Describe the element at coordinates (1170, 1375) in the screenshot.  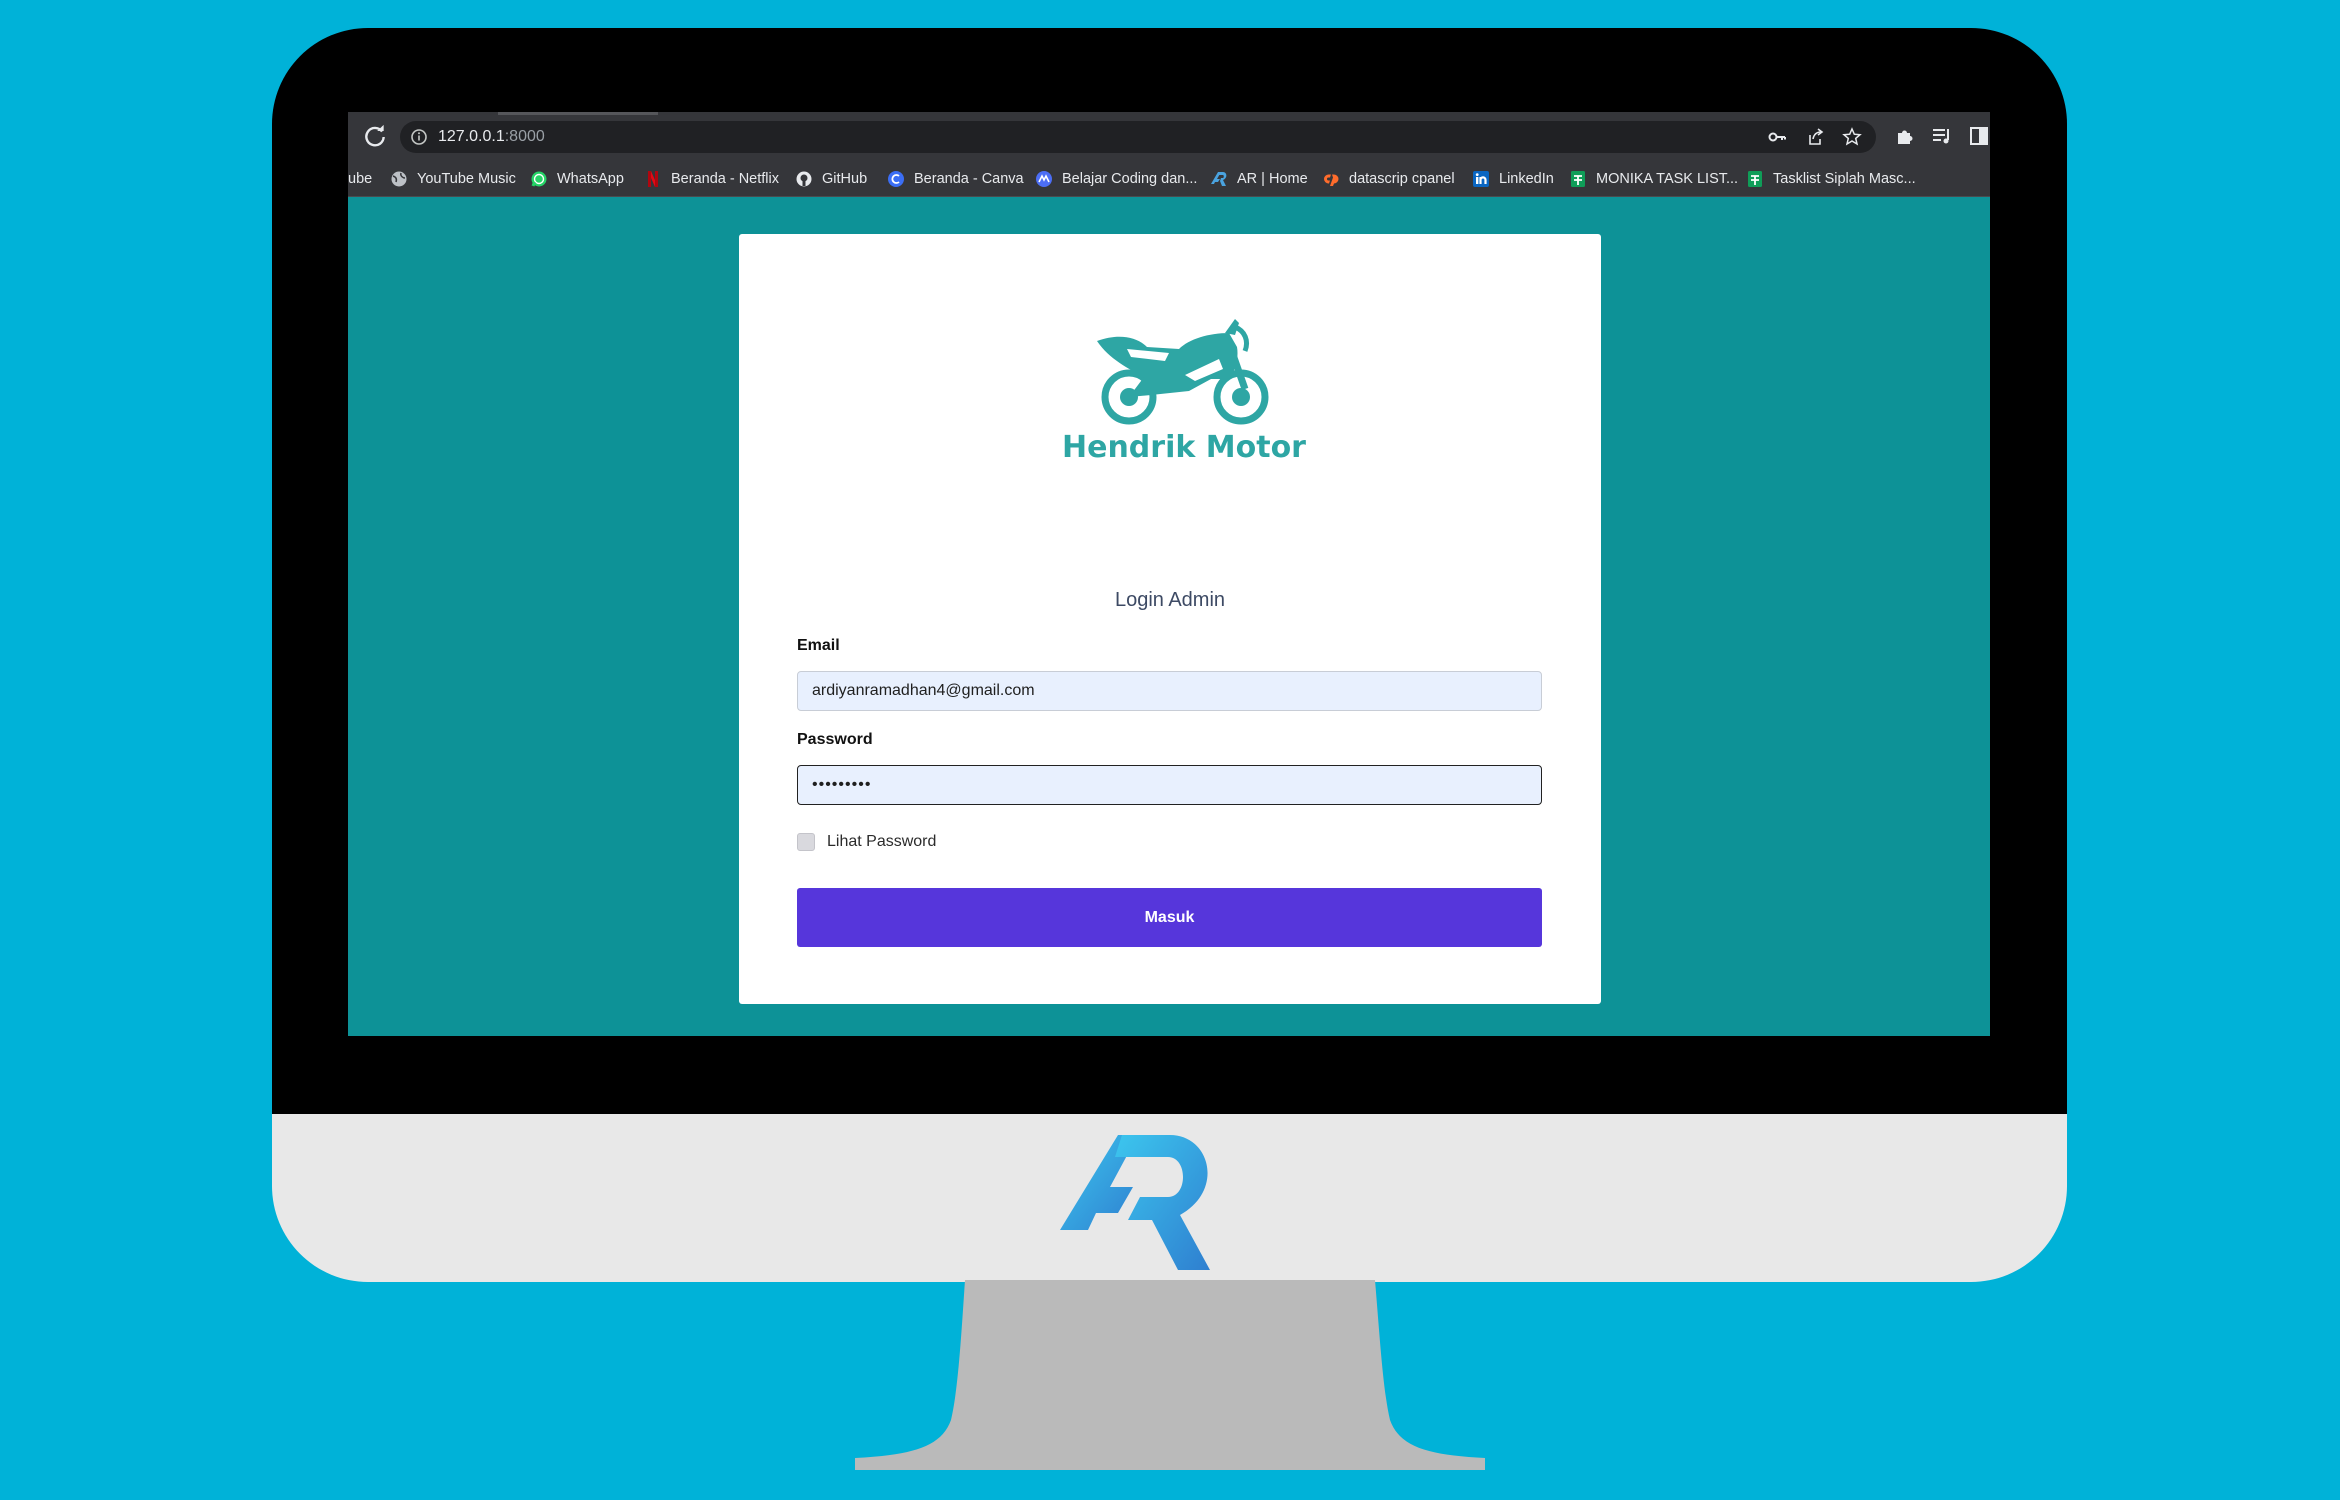
I see `monitor-stand` at that location.